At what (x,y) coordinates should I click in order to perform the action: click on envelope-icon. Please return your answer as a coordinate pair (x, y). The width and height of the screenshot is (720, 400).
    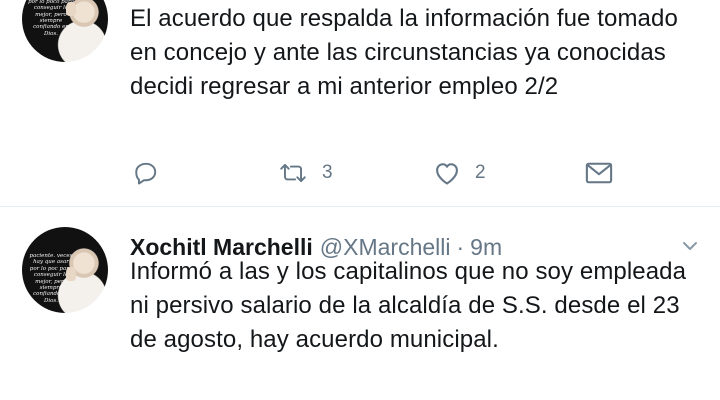
    Looking at the image, I should click on (599, 173).